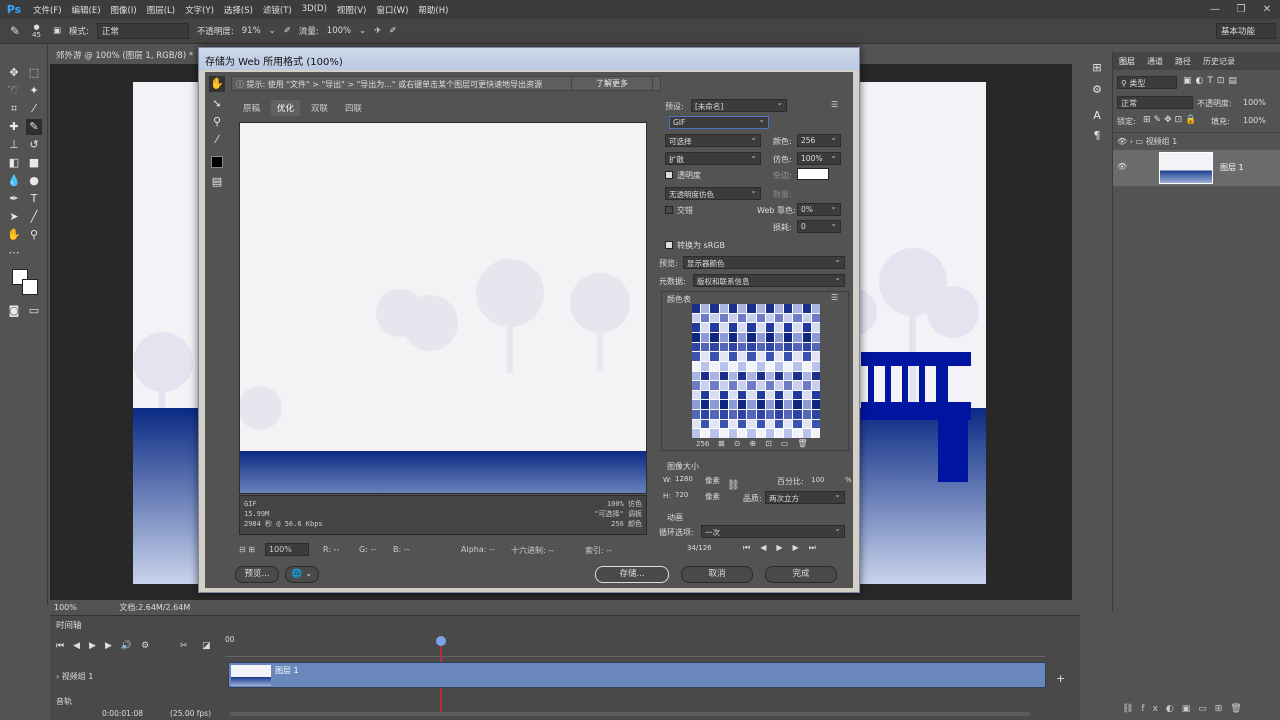  Describe the element at coordinates (1171, 120) in the screenshot. I see `lock-icons: ⊞✎✥⊡🔒` at that location.